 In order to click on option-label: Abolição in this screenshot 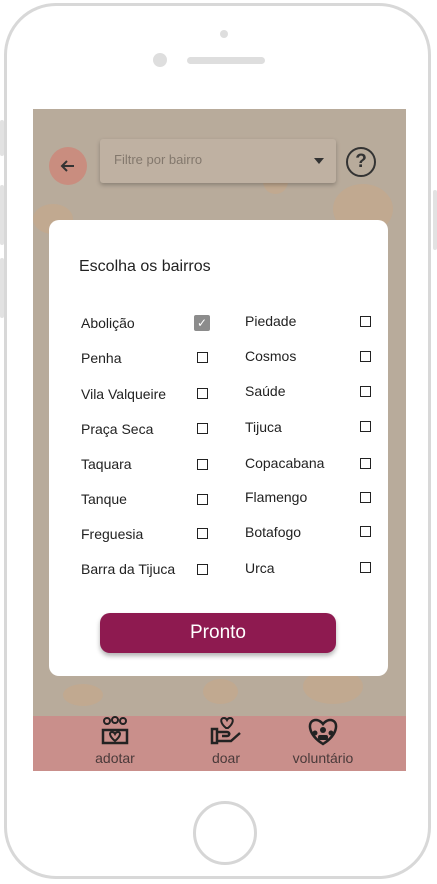, I will do `click(108, 323)`.